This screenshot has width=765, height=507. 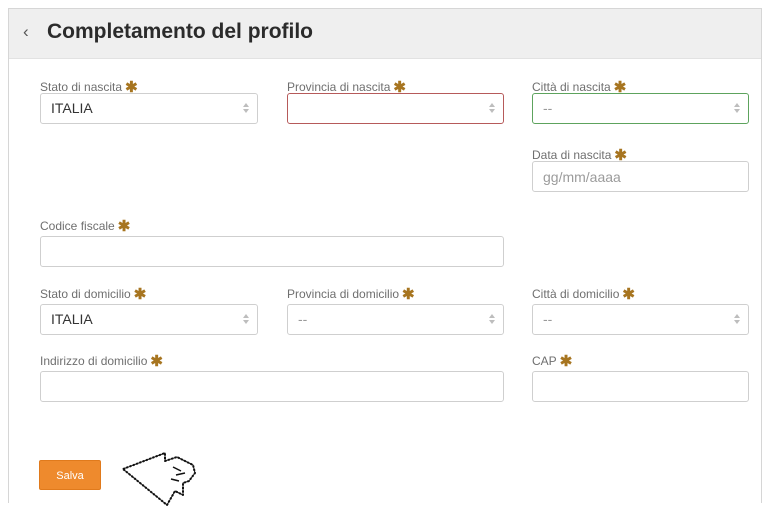 I want to click on save-button: Salva, so click(x=70, y=475).